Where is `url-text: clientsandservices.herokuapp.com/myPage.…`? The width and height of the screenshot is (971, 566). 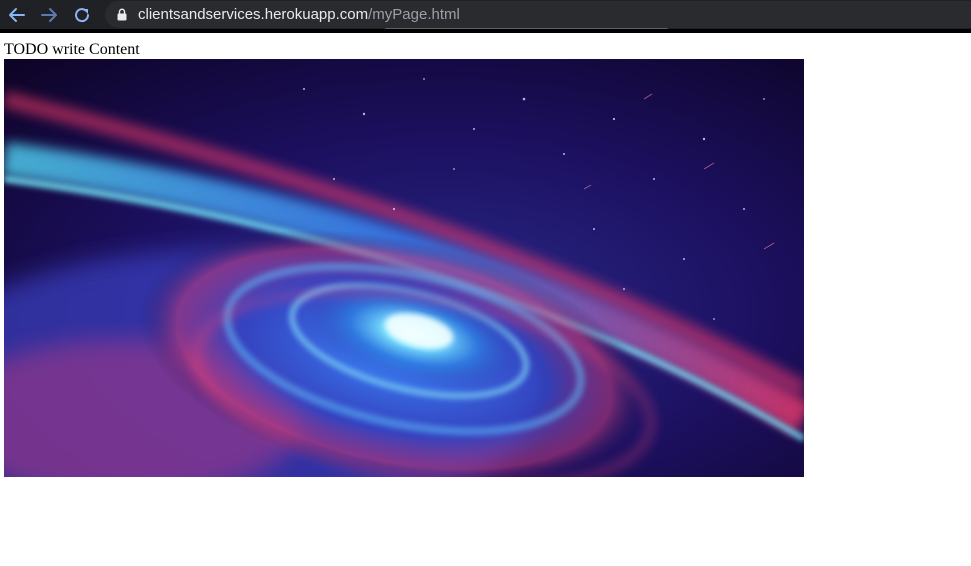 url-text: clientsandservices.herokuapp.com/myPage.… is located at coordinates (299, 14).